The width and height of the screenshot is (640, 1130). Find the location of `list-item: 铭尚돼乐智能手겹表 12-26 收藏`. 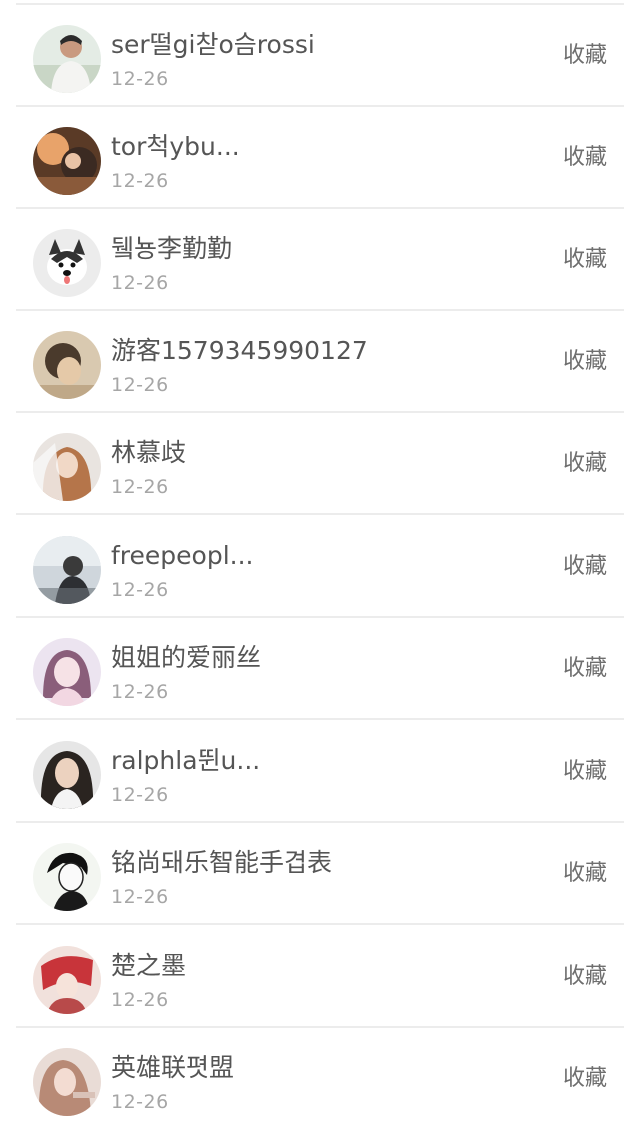

list-item: 铭尚돼乐智能手겹表 12-26 收藏 is located at coordinates (320, 874).